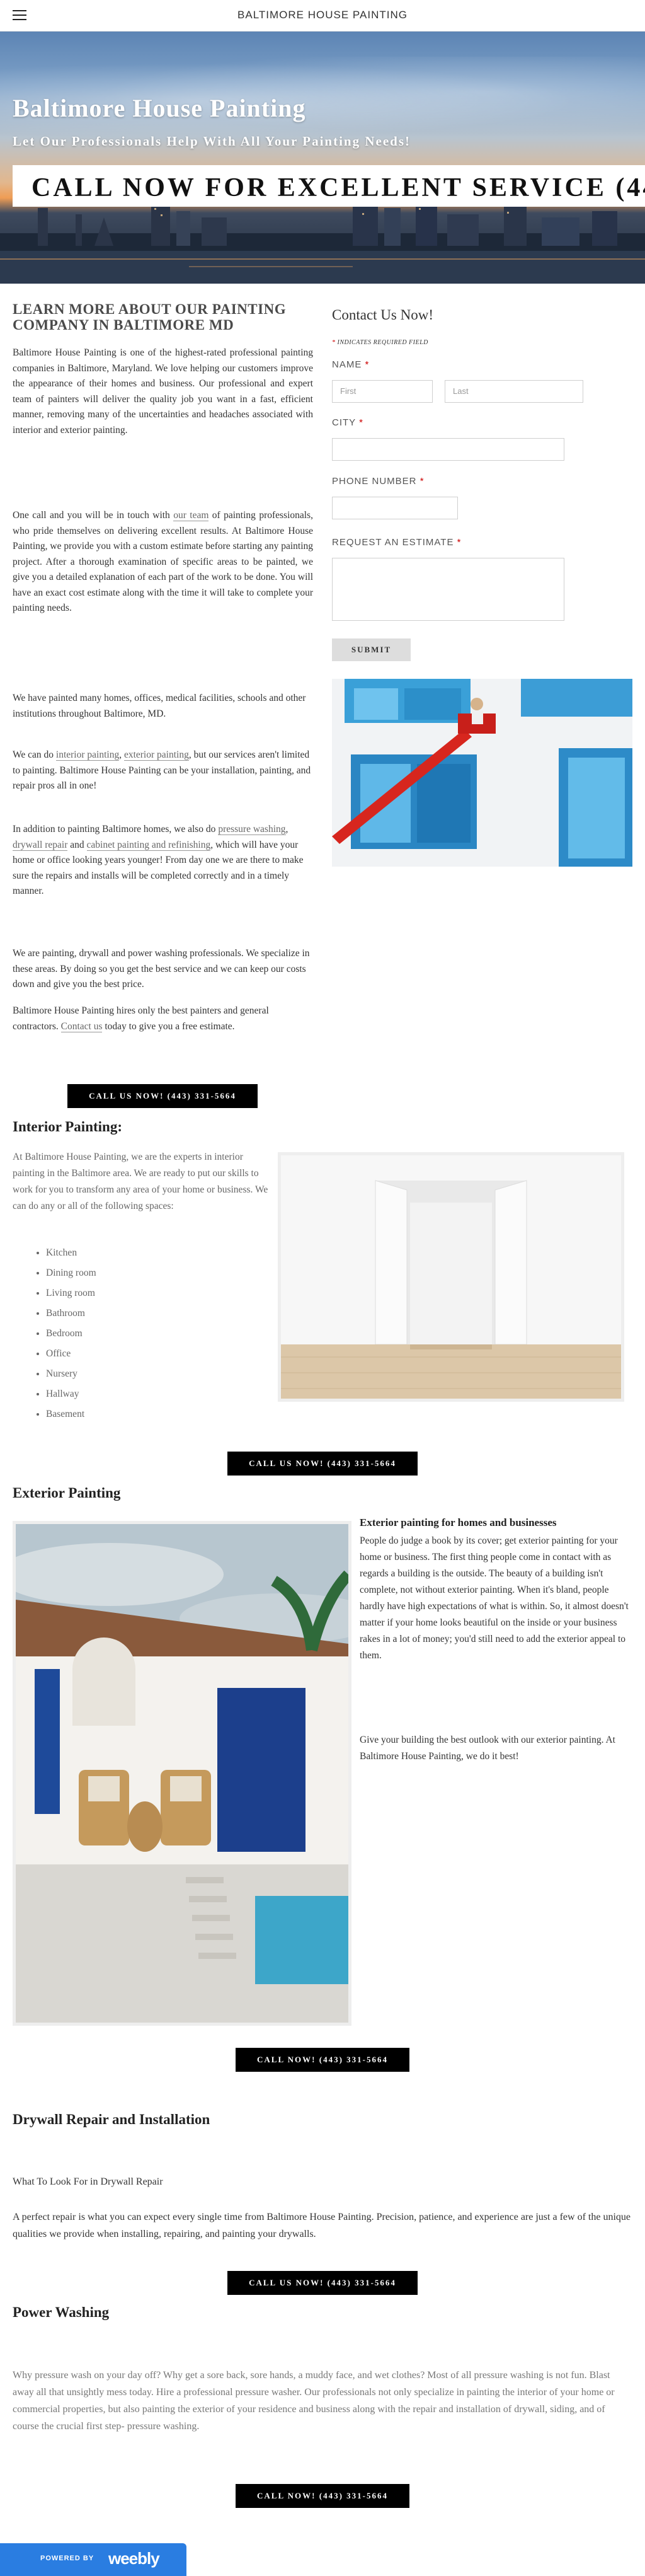  I want to click on required-field-note: * INDICATES REQUIRED FIELD, so click(380, 342).